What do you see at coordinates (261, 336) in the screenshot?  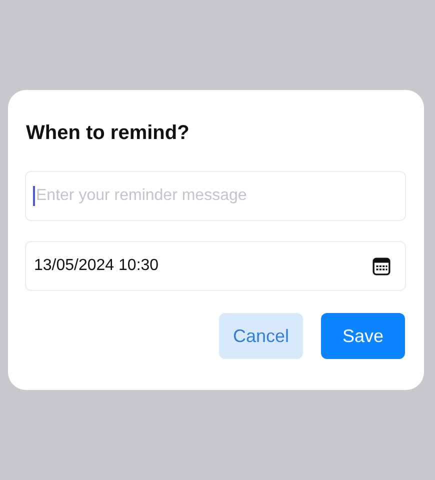 I see `cancel-button: Cancel` at bounding box center [261, 336].